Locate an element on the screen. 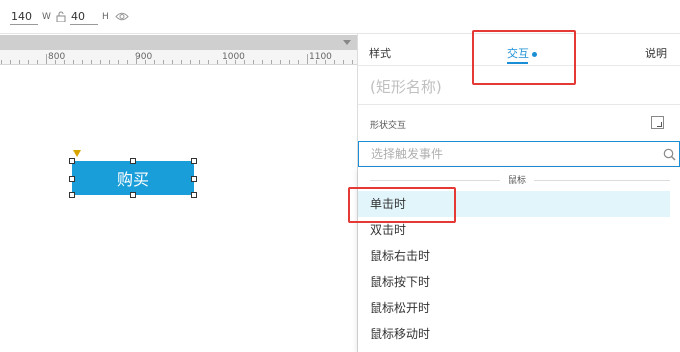 Image resolution: width=680 pixels, height=352 pixels. ruler-tick-label: 900 is located at coordinates (144, 57).